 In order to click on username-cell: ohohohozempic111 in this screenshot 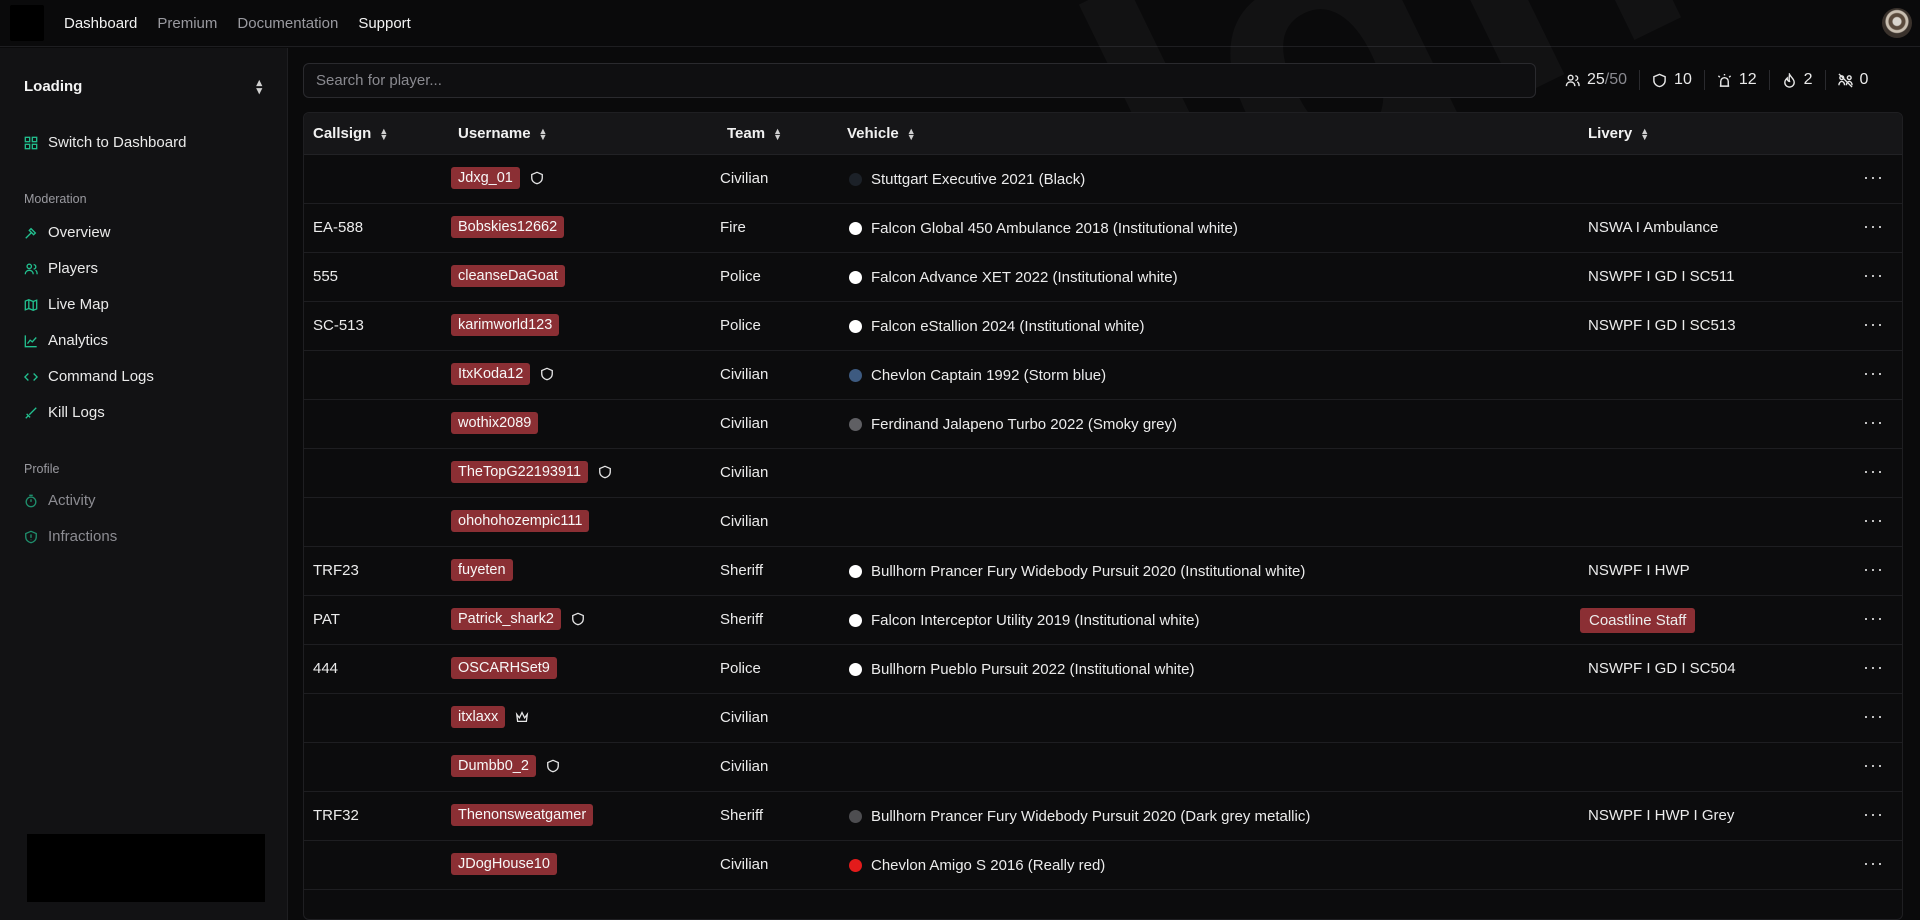, I will do `click(520, 521)`.